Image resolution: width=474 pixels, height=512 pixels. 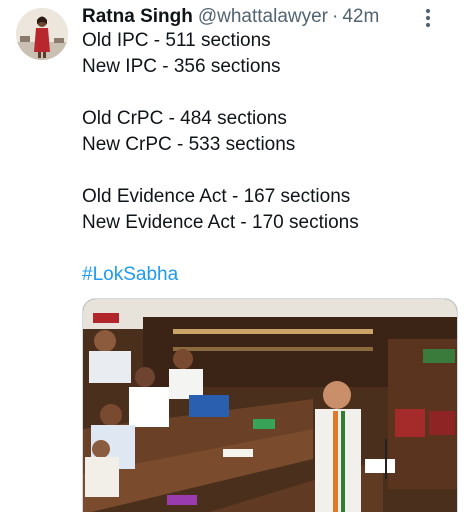 What do you see at coordinates (216, 196) in the screenshot?
I see `tweet-line: Old Evidence Act - 167 sections` at bounding box center [216, 196].